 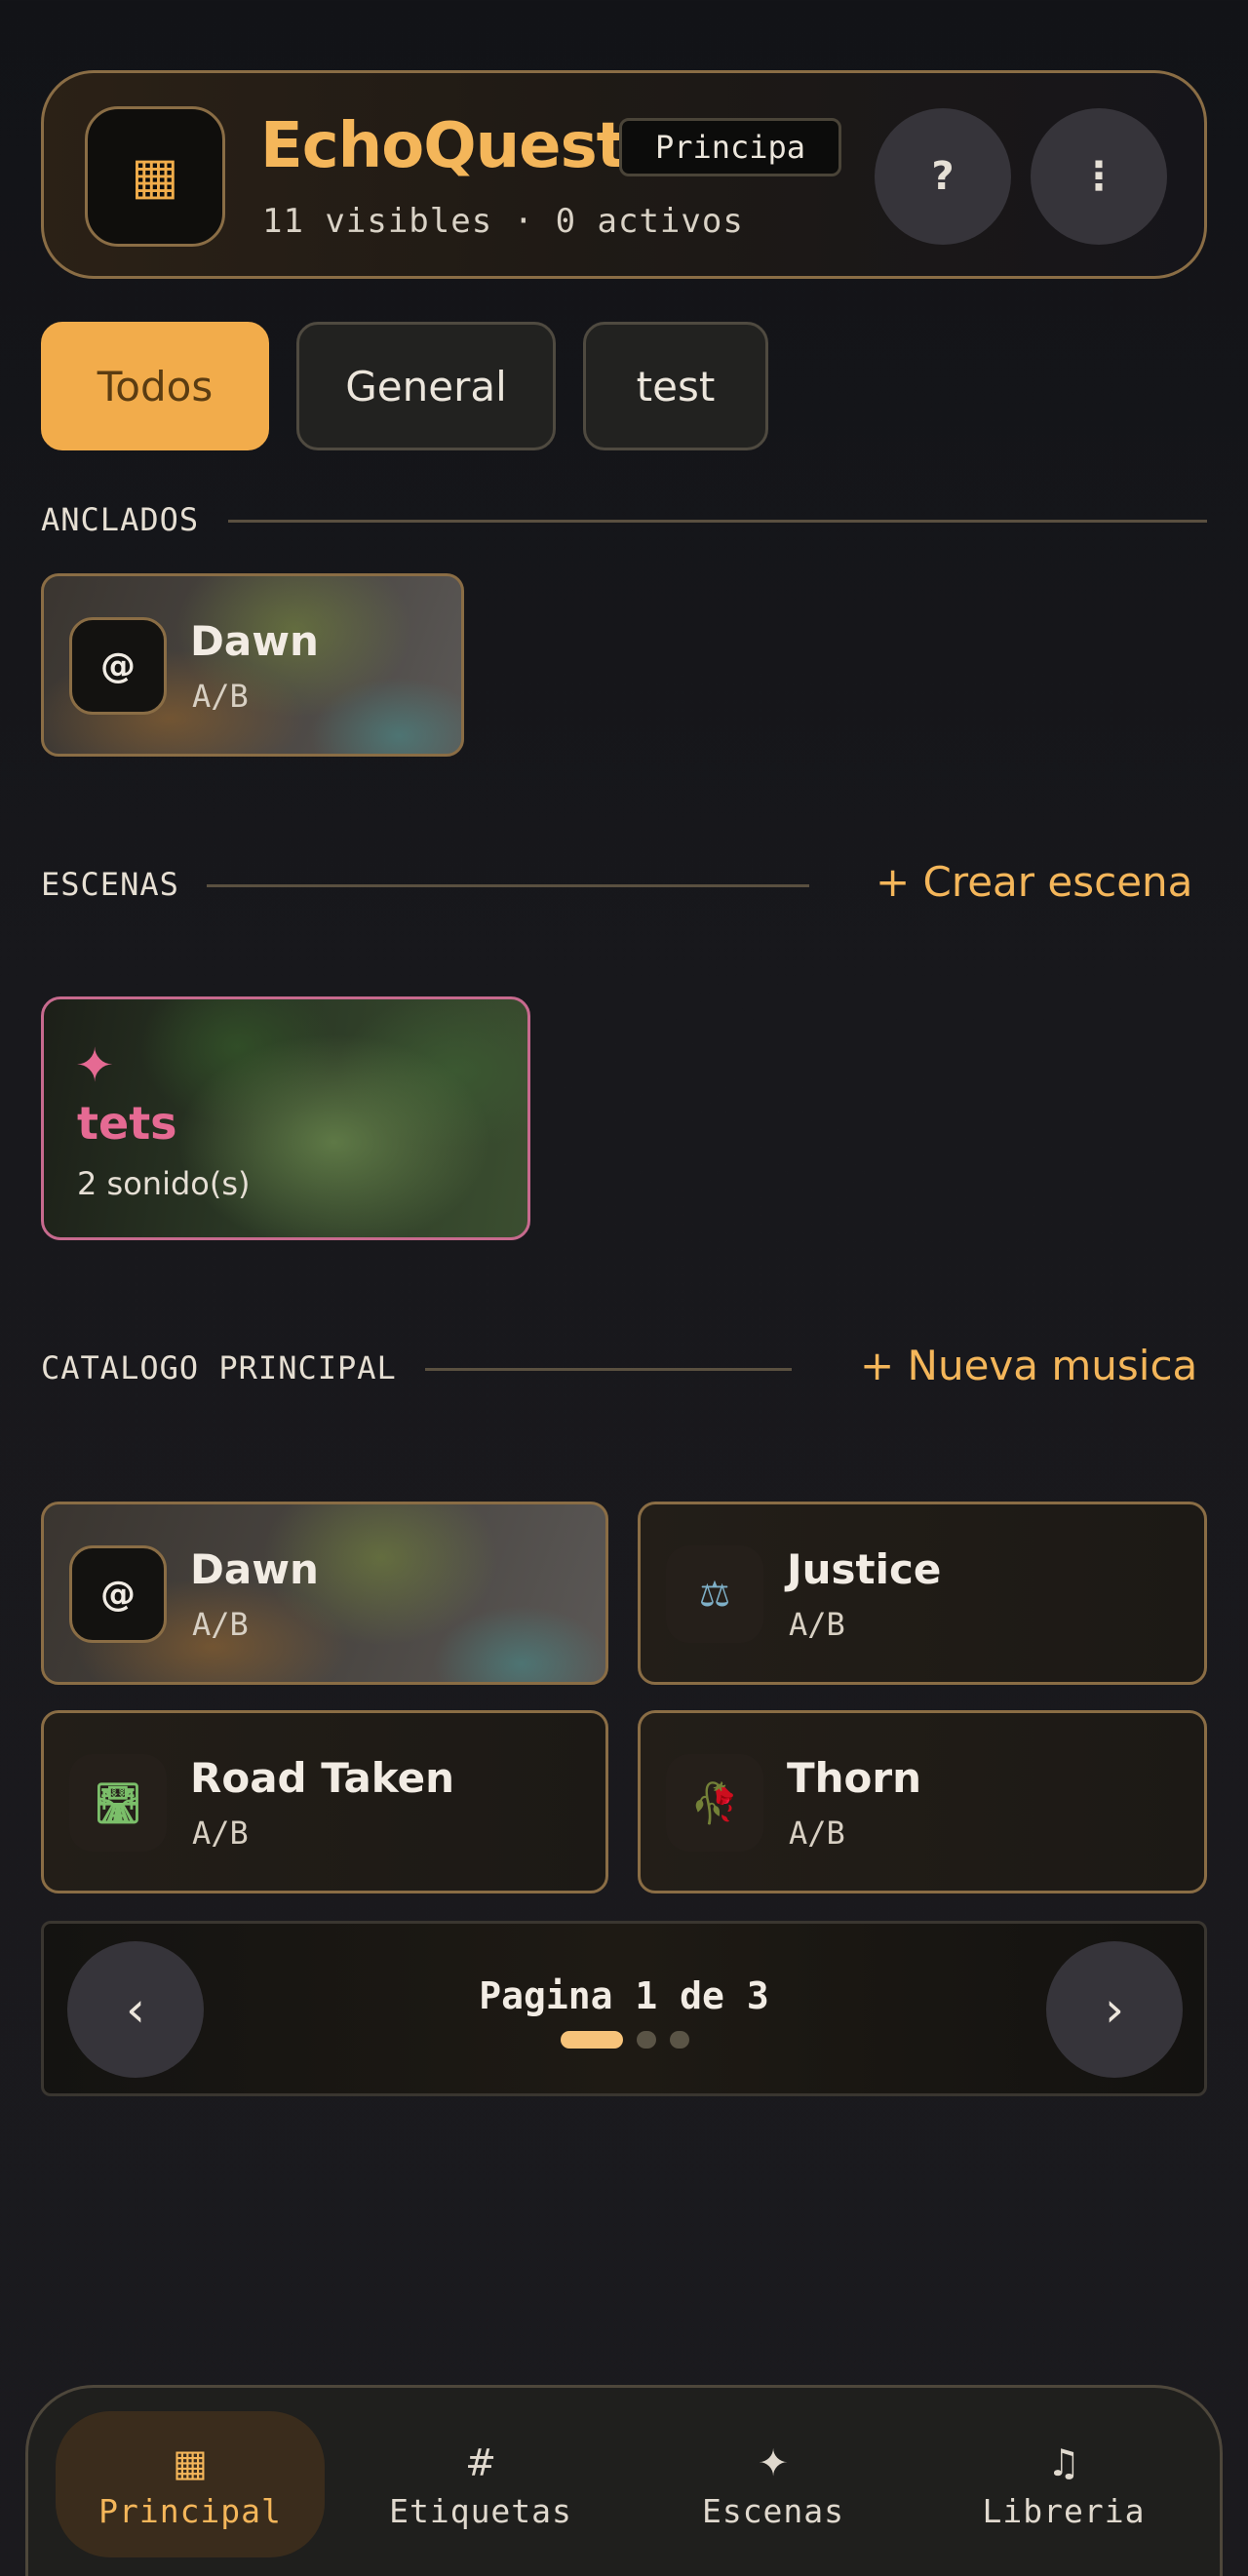 I want to click on create-scene-button: + Crear escena, so click(x=1034, y=882).